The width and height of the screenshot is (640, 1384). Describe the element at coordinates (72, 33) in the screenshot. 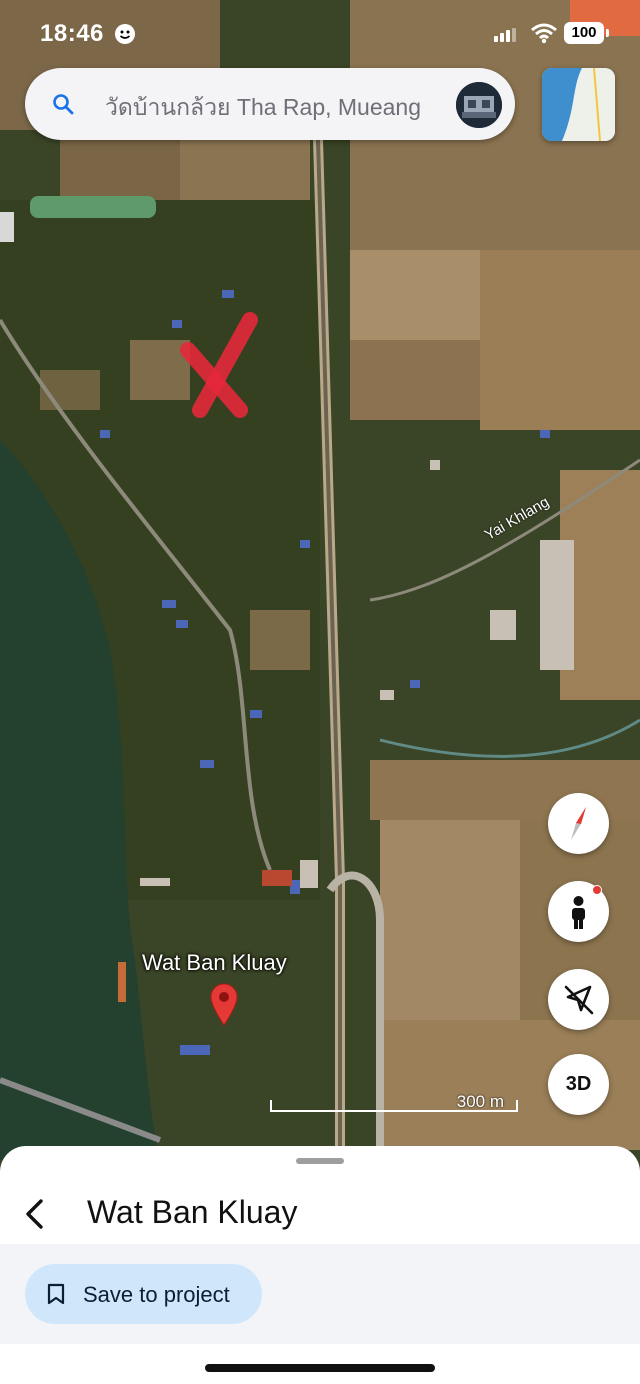

I see `status-time: 18:46` at that location.